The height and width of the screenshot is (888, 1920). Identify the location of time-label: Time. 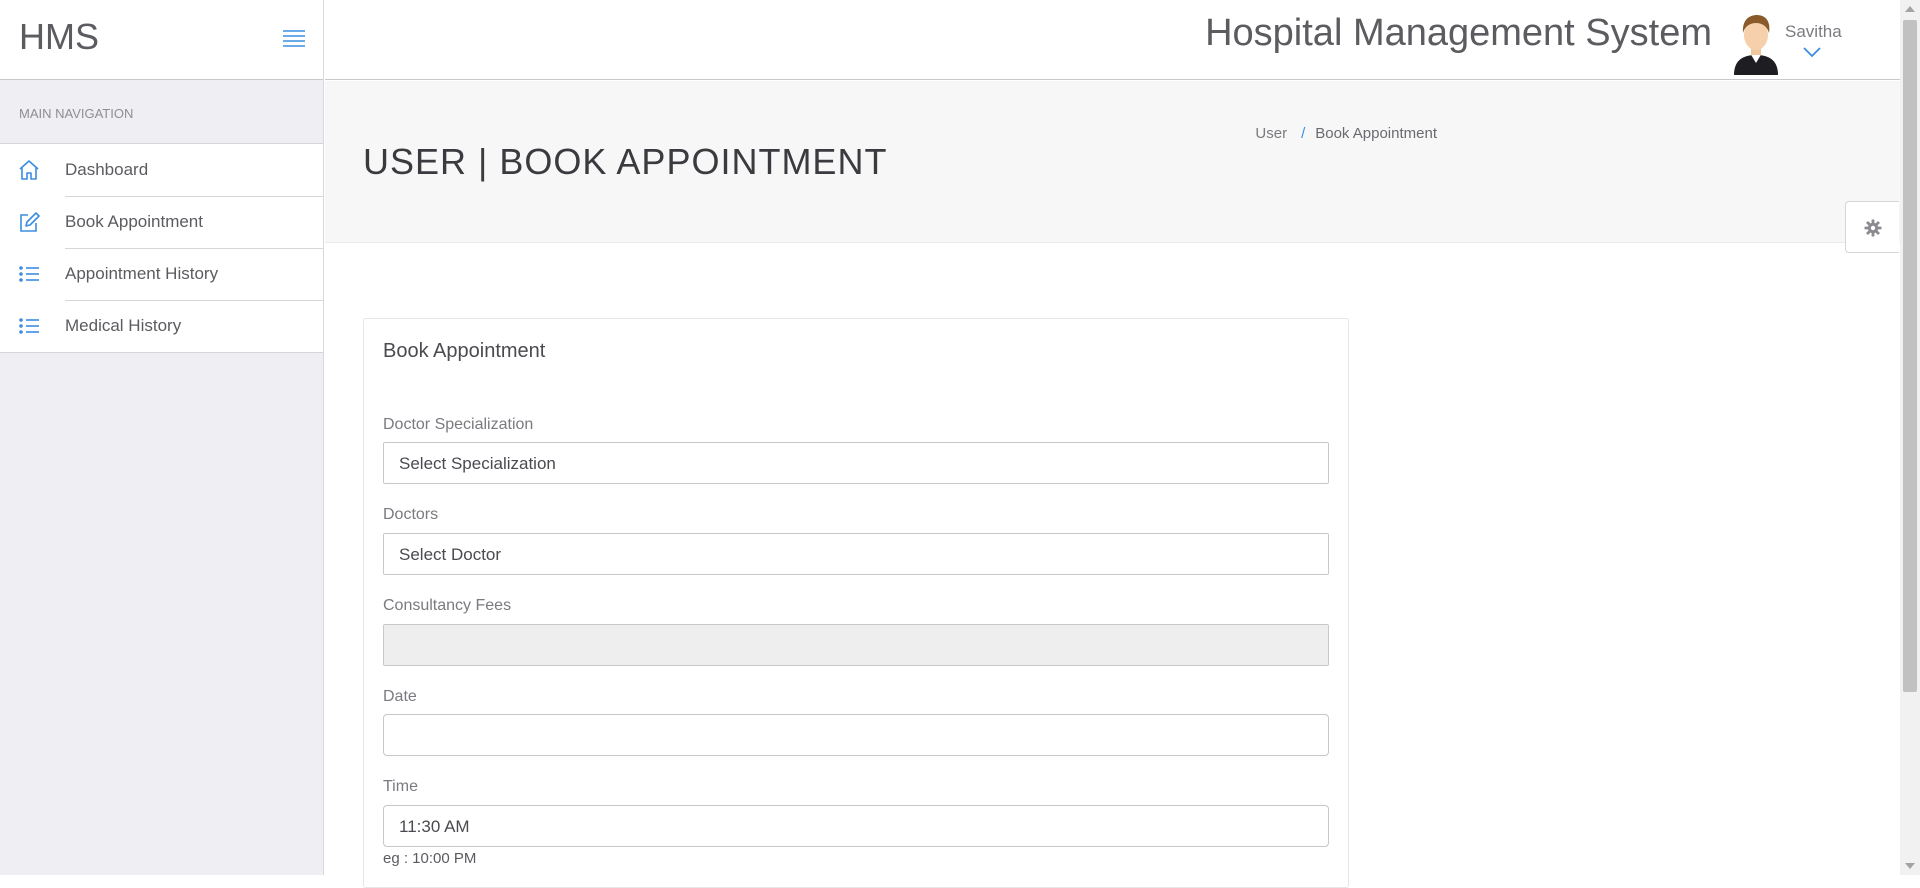
(400, 786).